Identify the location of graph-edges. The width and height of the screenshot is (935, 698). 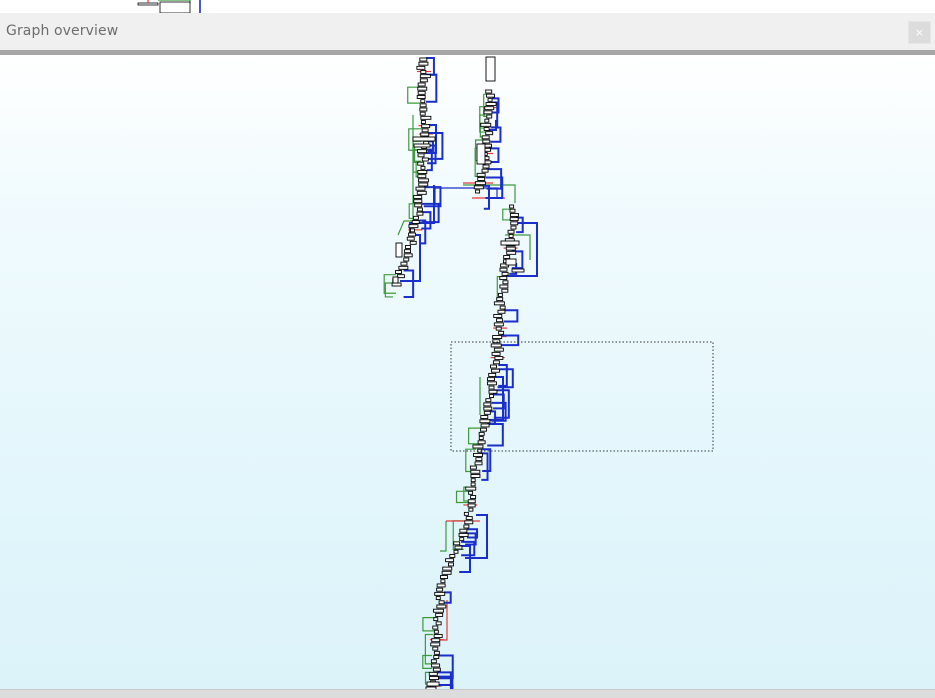
(457, 378).